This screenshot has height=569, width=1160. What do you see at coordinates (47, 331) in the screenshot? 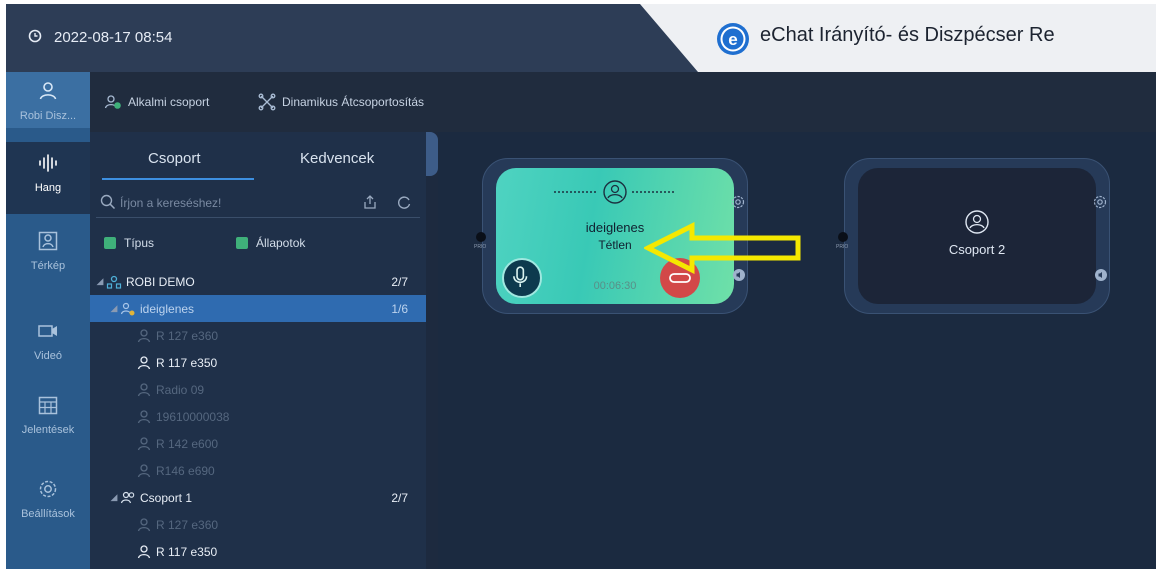
I see `video-camera-icon` at bounding box center [47, 331].